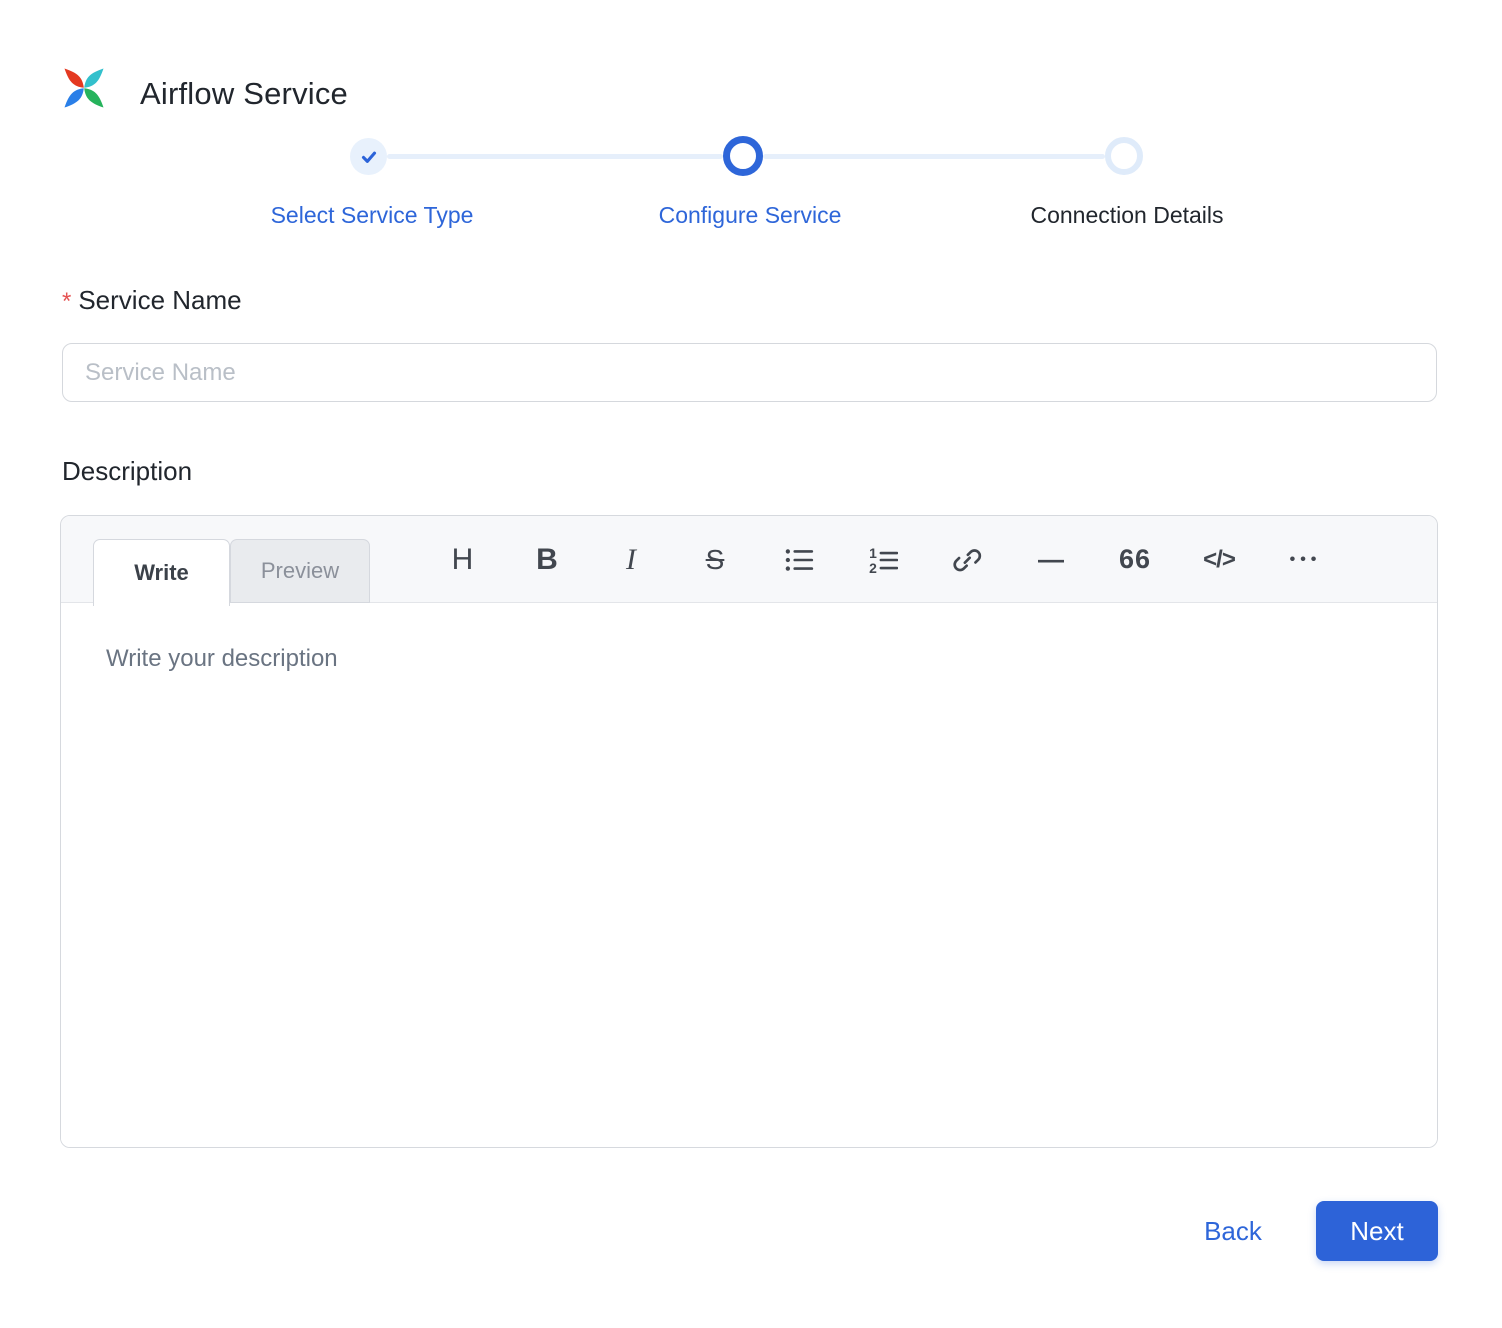 The height and width of the screenshot is (1328, 1502). What do you see at coordinates (873, 553) in the screenshot?
I see `svg-text: 1` at bounding box center [873, 553].